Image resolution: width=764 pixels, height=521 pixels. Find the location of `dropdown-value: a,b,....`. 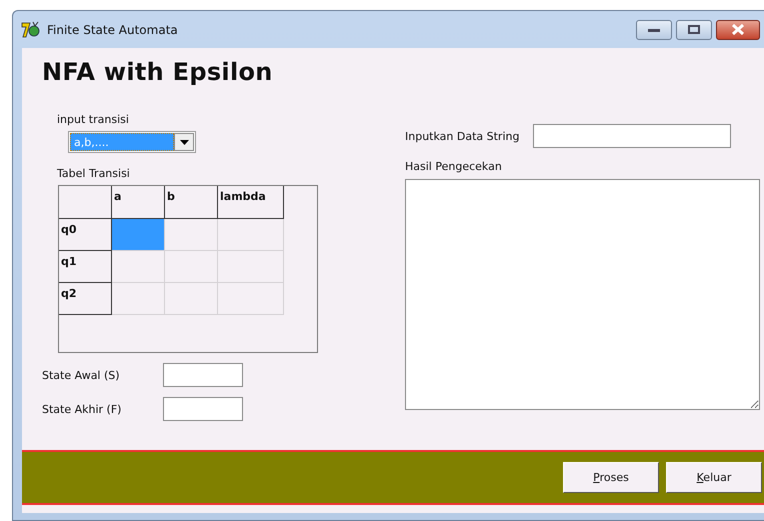

dropdown-value: a,b,.... is located at coordinates (122, 142).